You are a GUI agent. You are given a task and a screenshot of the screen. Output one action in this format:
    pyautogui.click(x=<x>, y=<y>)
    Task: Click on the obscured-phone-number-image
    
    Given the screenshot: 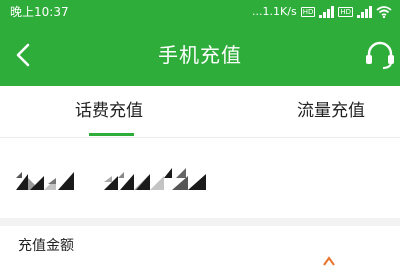 What is the action you would take?
    pyautogui.click(x=111, y=179)
    